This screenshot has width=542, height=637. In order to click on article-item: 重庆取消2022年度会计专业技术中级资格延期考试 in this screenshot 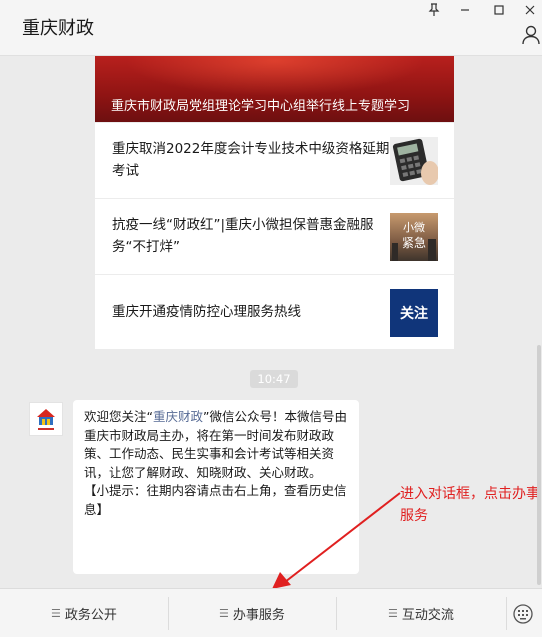, I will do `click(274, 160)`.